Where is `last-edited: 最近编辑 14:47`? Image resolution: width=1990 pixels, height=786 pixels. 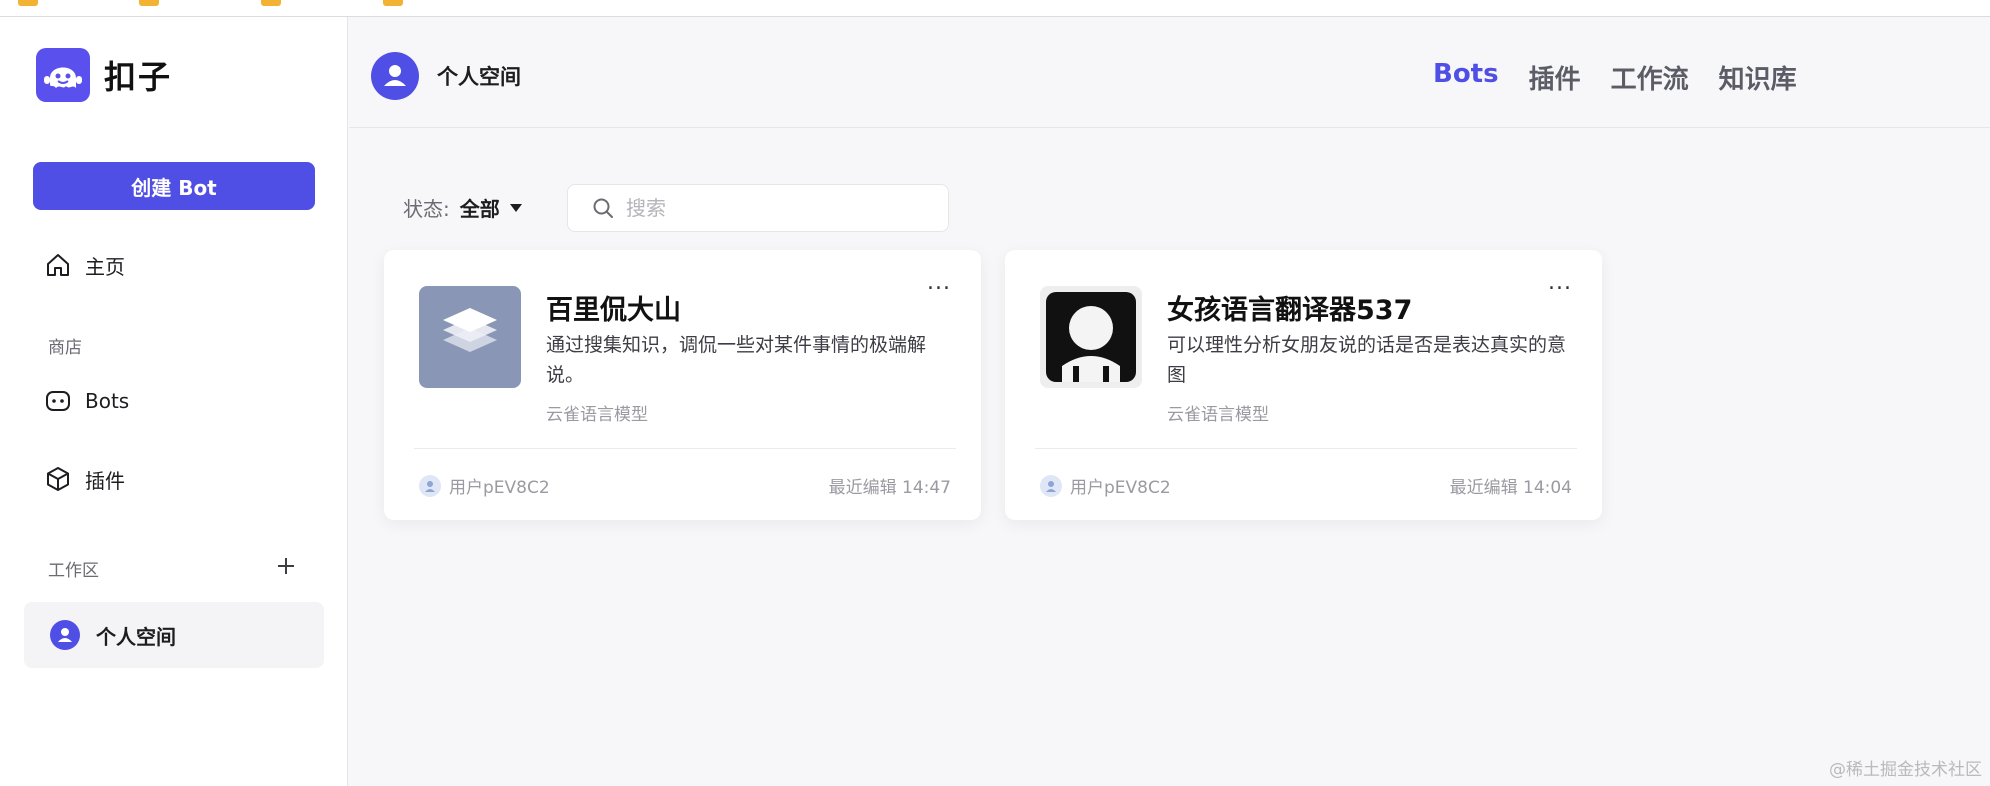 last-edited: 最近编辑 14:47 is located at coordinates (889, 488).